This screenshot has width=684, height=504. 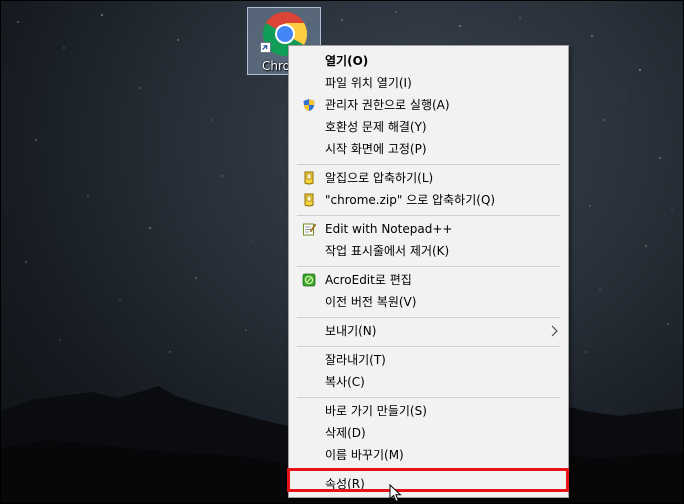 I want to click on menu-item-open-file-location: 파일 위치 열기(I), so click(x=428, y=83).